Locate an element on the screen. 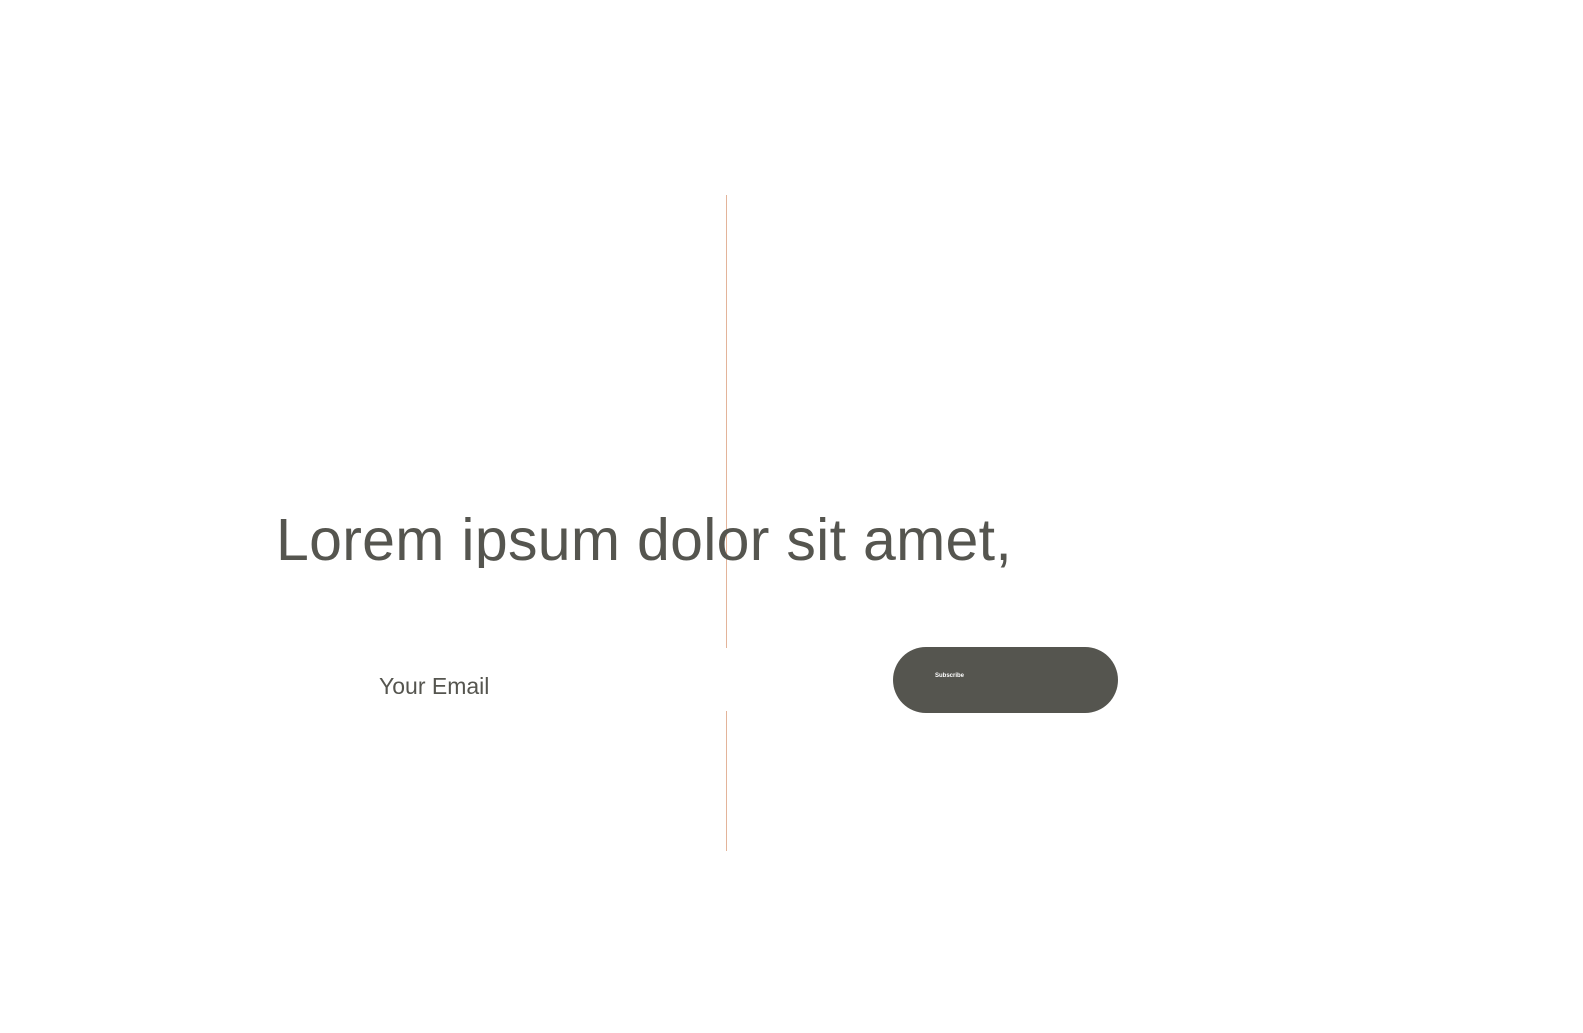 The width and height of the screenshot is (1583, 1033). vertical-divider-bottom is located at coordinates (726, 781).